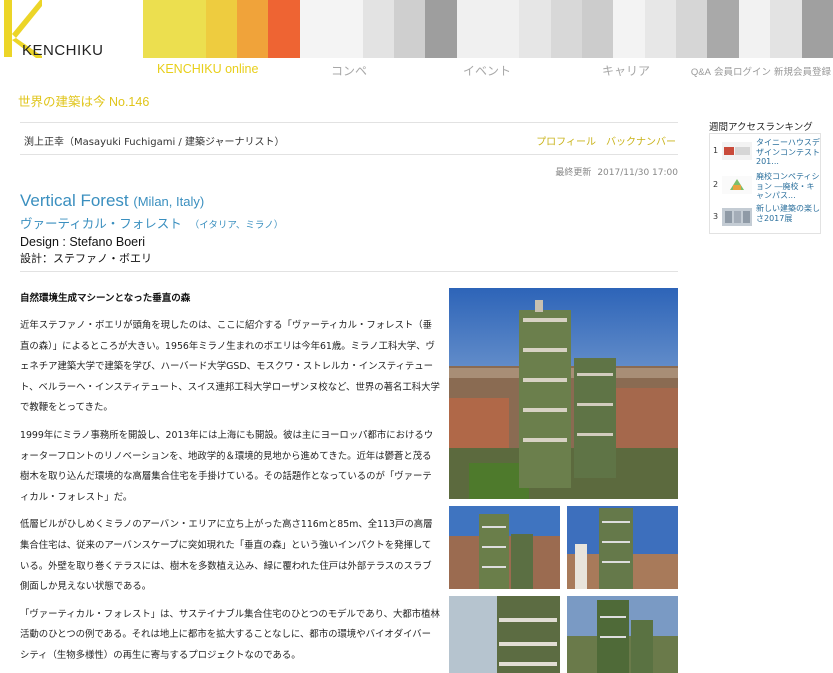 The height and width of the screenshot is (673, 833). I want to click on thumb-photo-1-image, so click(504, 547).